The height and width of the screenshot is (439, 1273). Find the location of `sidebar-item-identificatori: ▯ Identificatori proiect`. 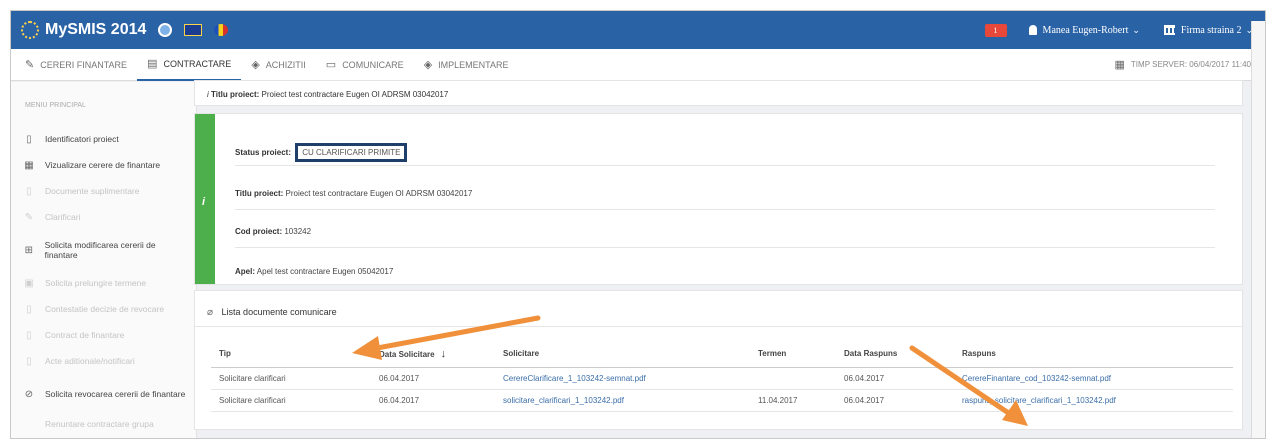

sidebar-item-identificatori: ▯ Identificatori proiect is located at coordinates (103, 139).